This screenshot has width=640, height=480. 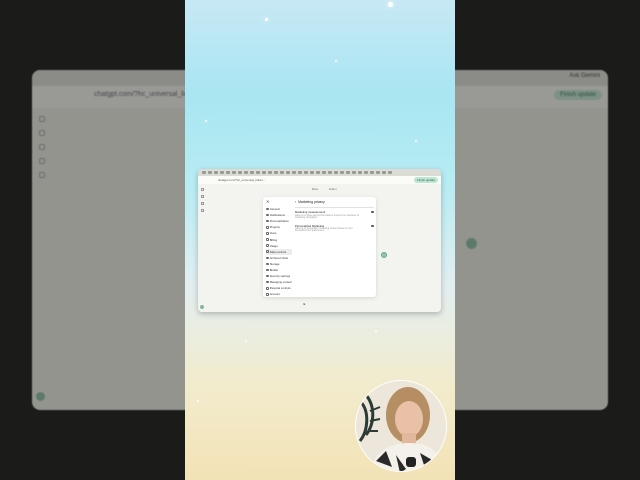 What do you see at coordinates (279, 221) in the screenshot?
I see `nav-label: Personalization` at bounding box center [279, 221].